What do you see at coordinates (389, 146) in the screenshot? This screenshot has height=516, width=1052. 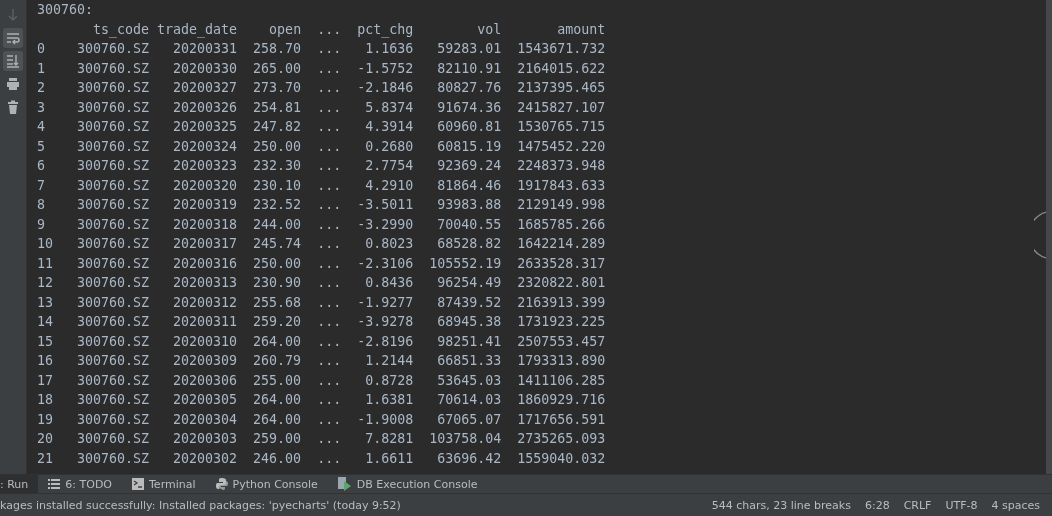 I see `table-cell-text: 0.2680` at bounding box center [389, 146].